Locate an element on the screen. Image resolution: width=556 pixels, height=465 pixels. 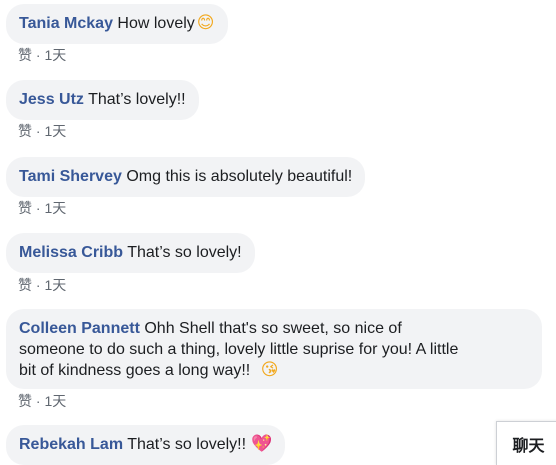
comment-item: Jess Utz That’s lovely!! is located at coordinates (102, 100).